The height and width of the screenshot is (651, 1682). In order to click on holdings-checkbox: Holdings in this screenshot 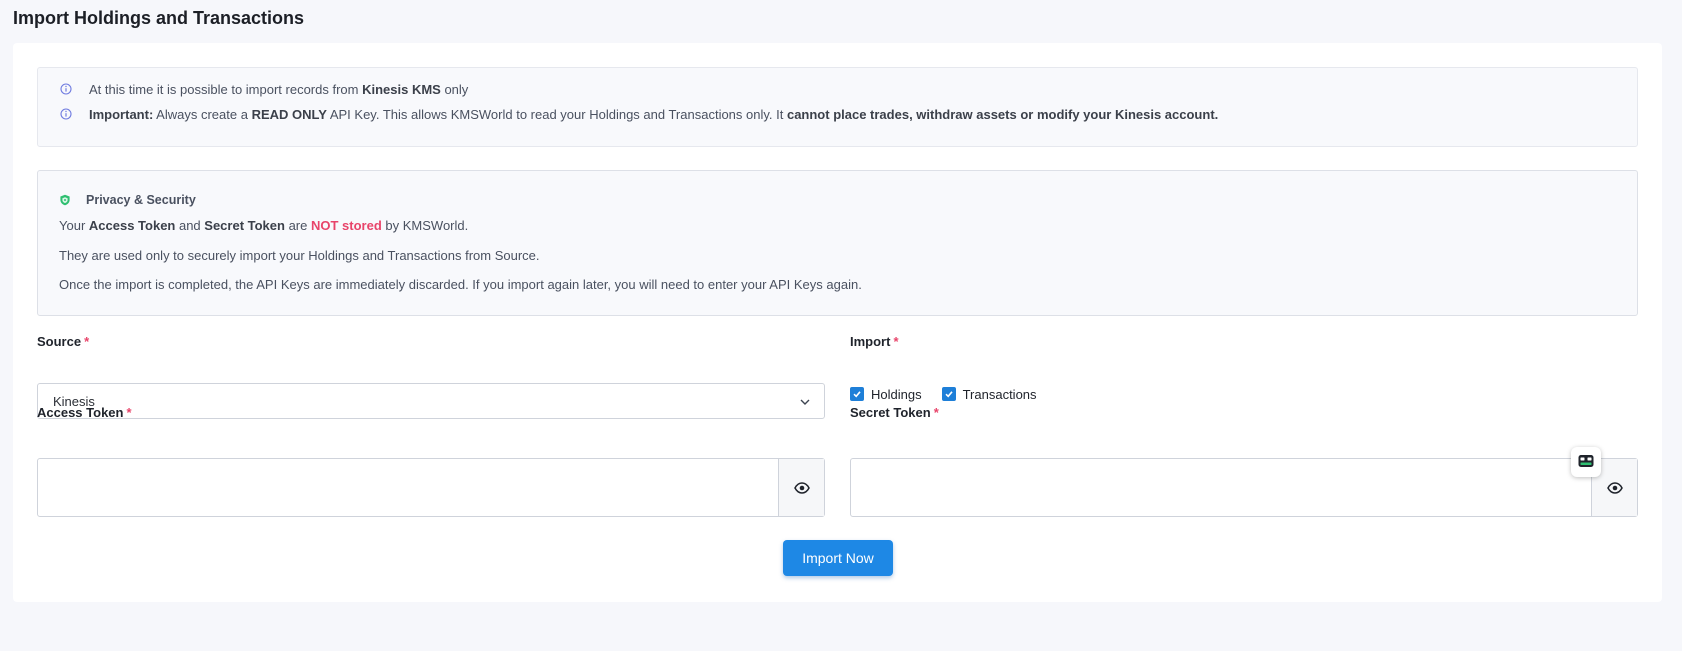, I will do `click(886, 394)`.